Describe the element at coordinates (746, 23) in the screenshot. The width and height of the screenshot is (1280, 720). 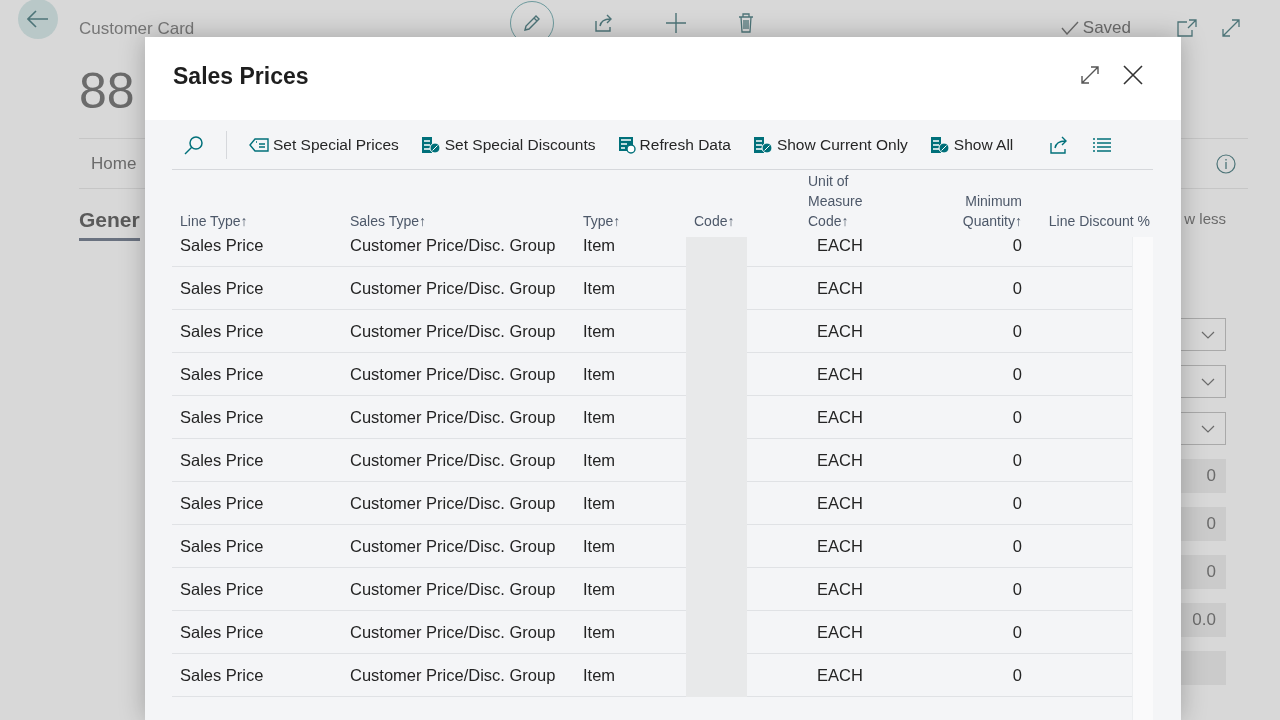
I see `delete-icon` at that location.